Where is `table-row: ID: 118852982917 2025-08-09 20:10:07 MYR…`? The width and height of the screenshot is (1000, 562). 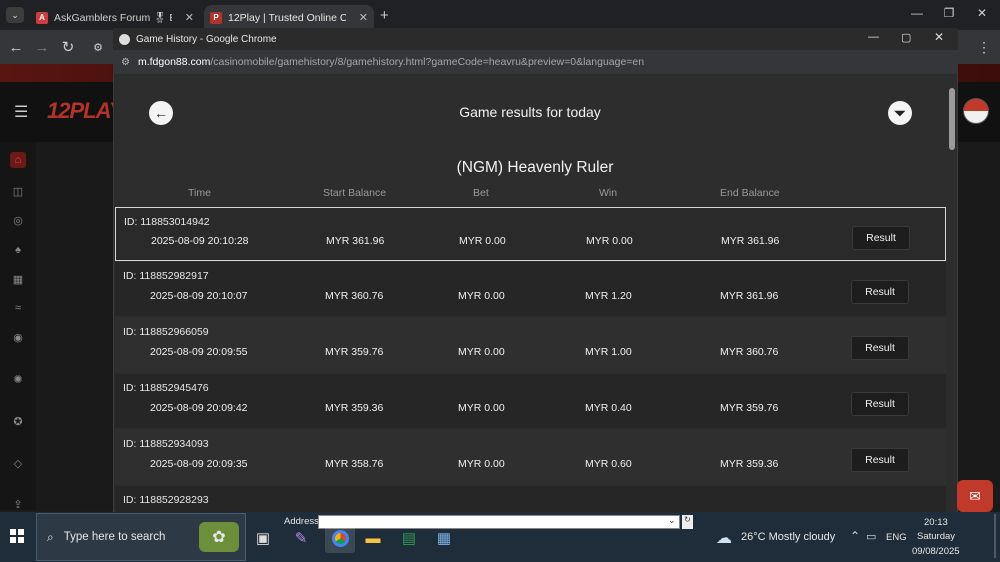 table-row: ID: 118852982917 2025-08-09 20:10:07 MYR… is located at coordinates (530, 289).